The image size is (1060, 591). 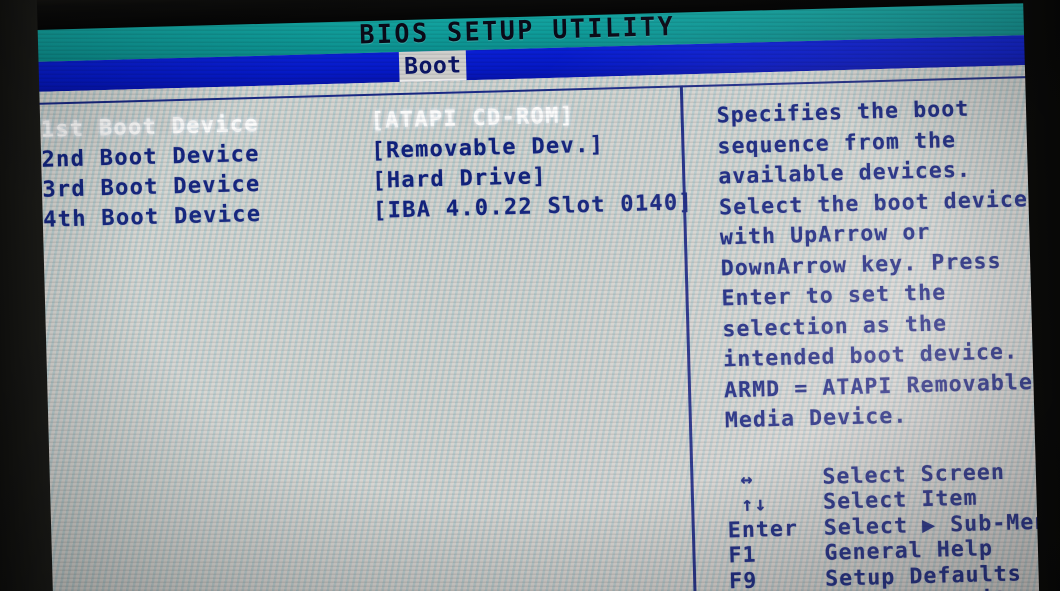 What do you see at coordinates (742, 555) in the screenshot?
I see `f1-key: F1` at bounding box center [742, 555].